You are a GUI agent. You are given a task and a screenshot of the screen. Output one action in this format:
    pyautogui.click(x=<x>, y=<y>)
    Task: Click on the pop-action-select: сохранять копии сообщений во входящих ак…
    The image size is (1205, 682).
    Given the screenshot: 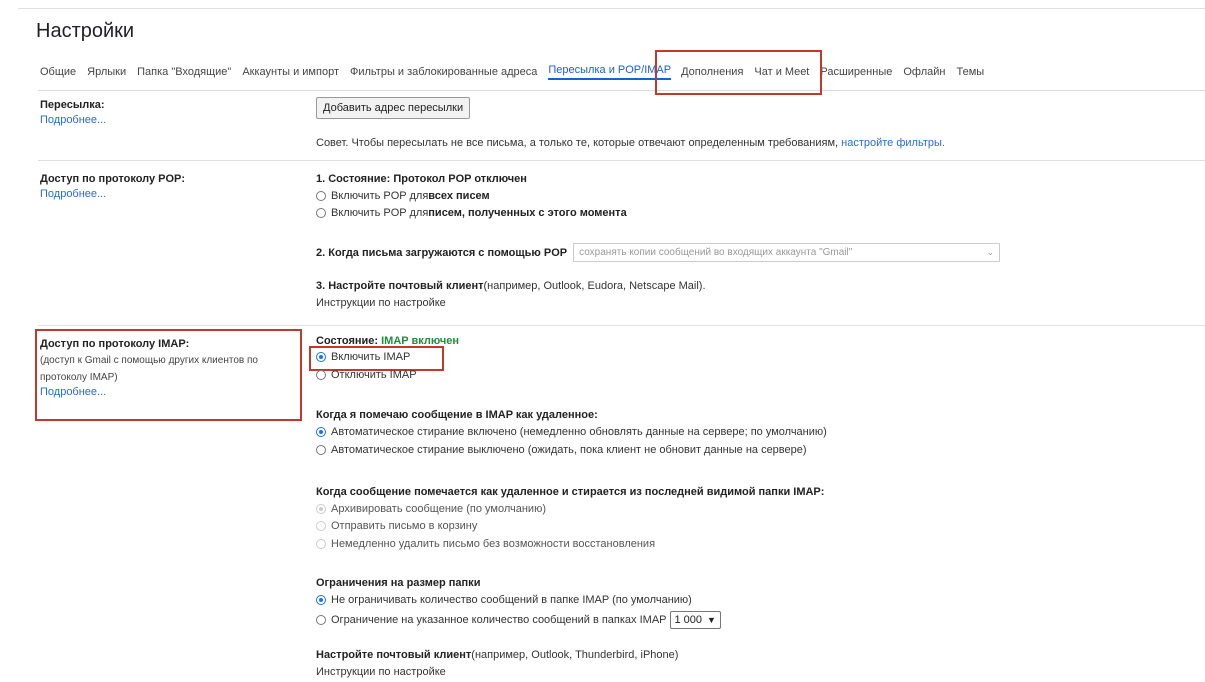 What is the action you would take?
    pyautogui.click(x=787, y=252)
    